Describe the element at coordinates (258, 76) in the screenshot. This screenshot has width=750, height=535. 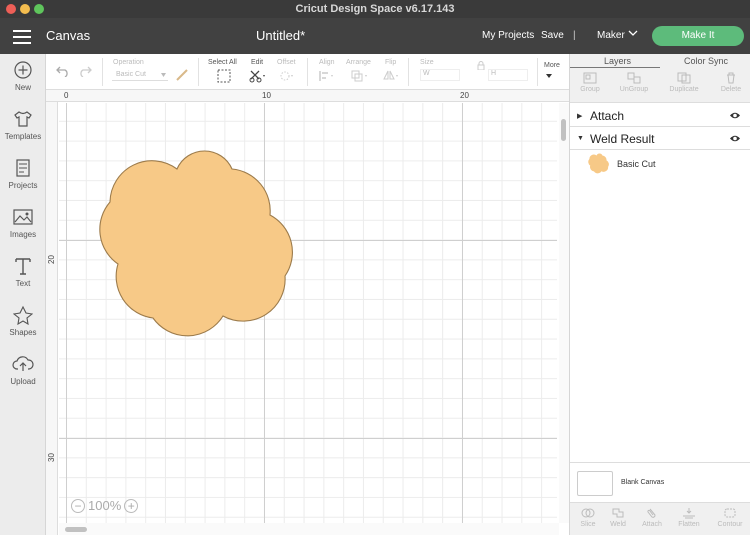
I see `scissors-icon` at that location.